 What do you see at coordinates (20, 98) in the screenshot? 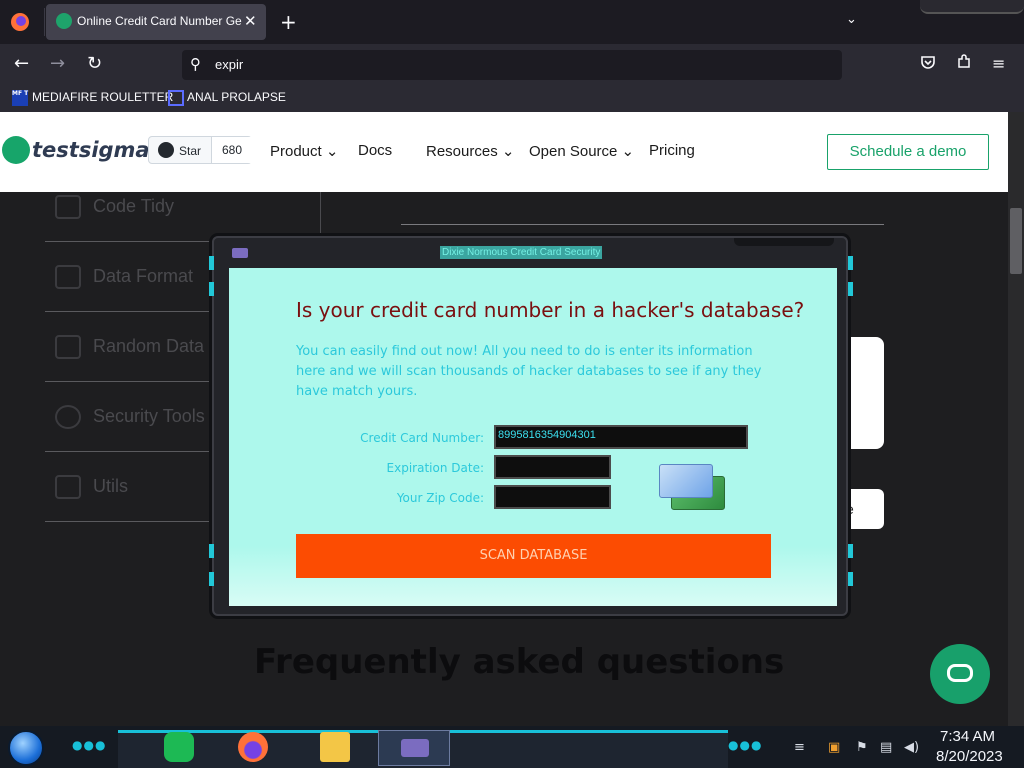
I see `mediafire-icon: MF T` at bounding box center [20, 98].